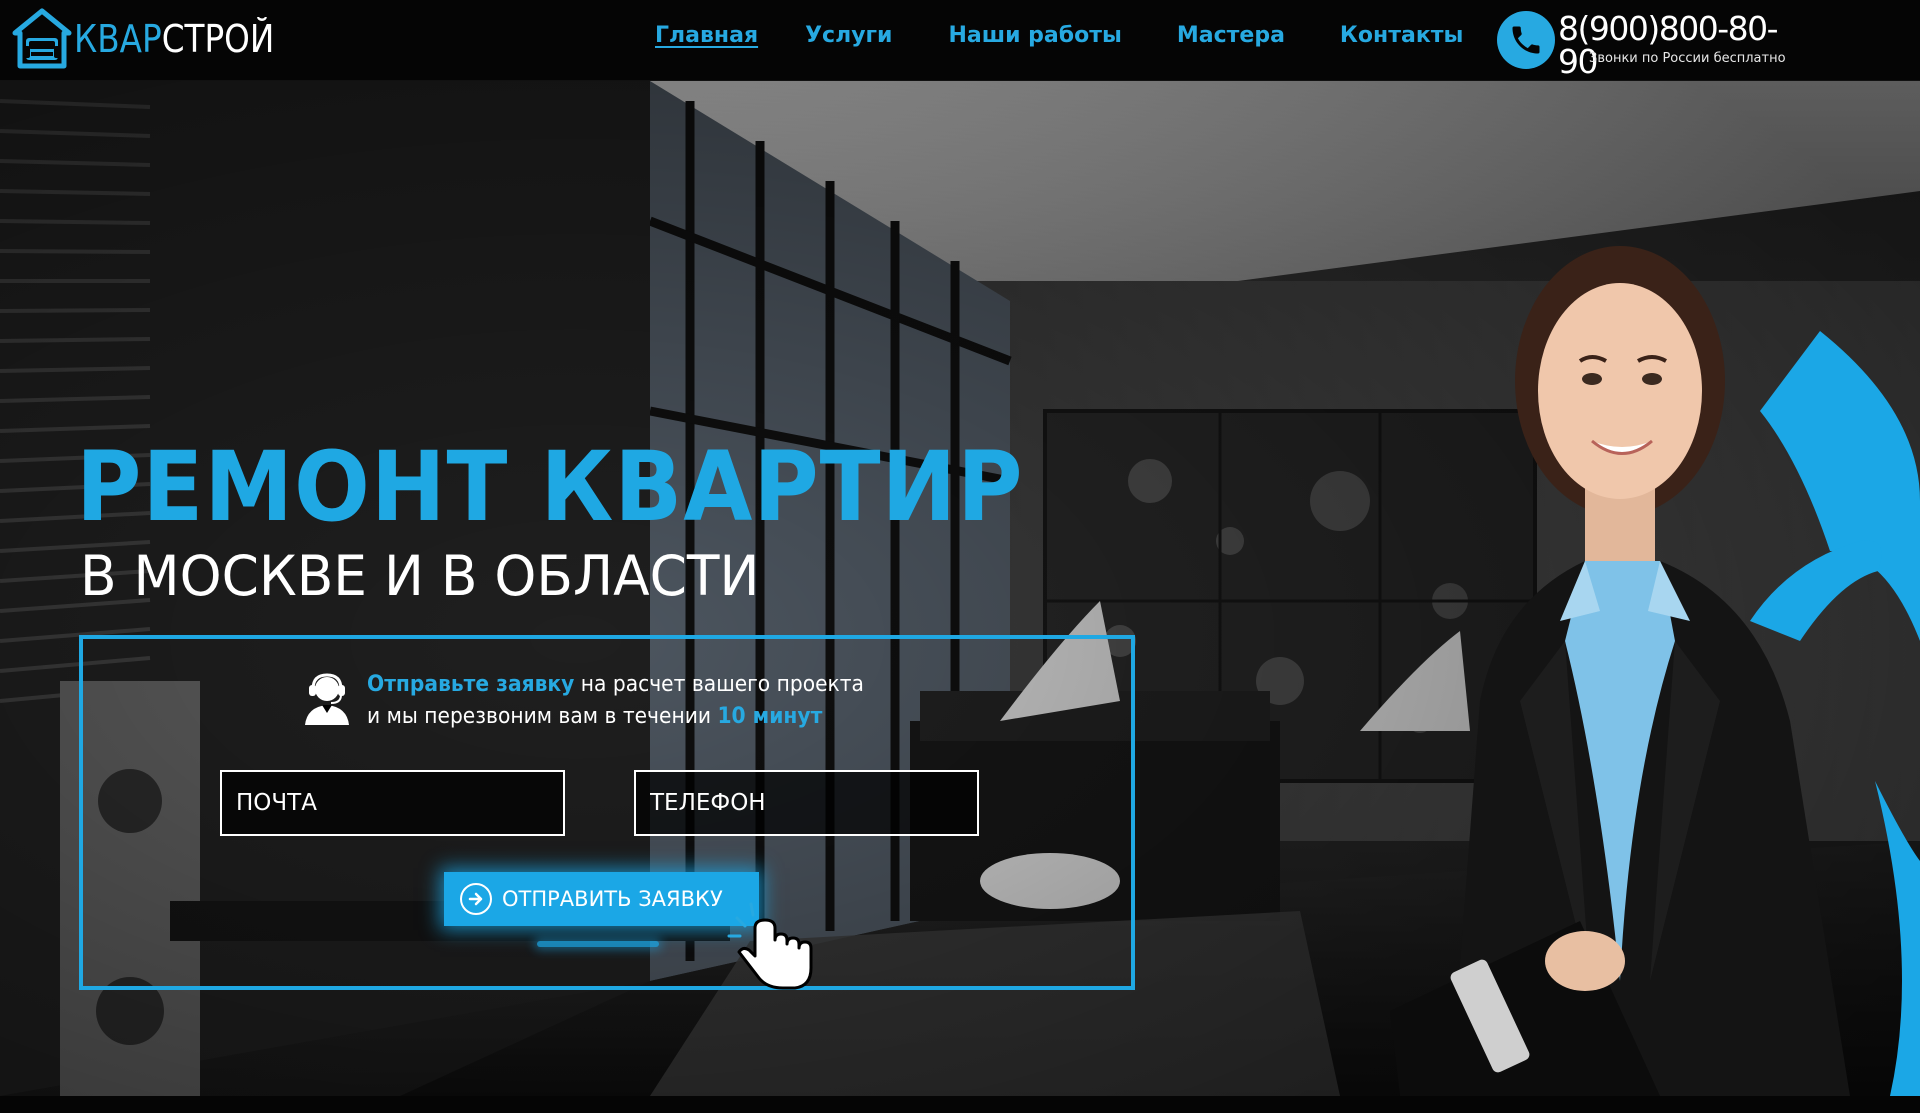 The width and height of the screenshot is (1920, 1113). What do you see at coordinates (706, 36) in the screenshot?
I see `nav-item-home: Главная` at bounding box center [706, 36].